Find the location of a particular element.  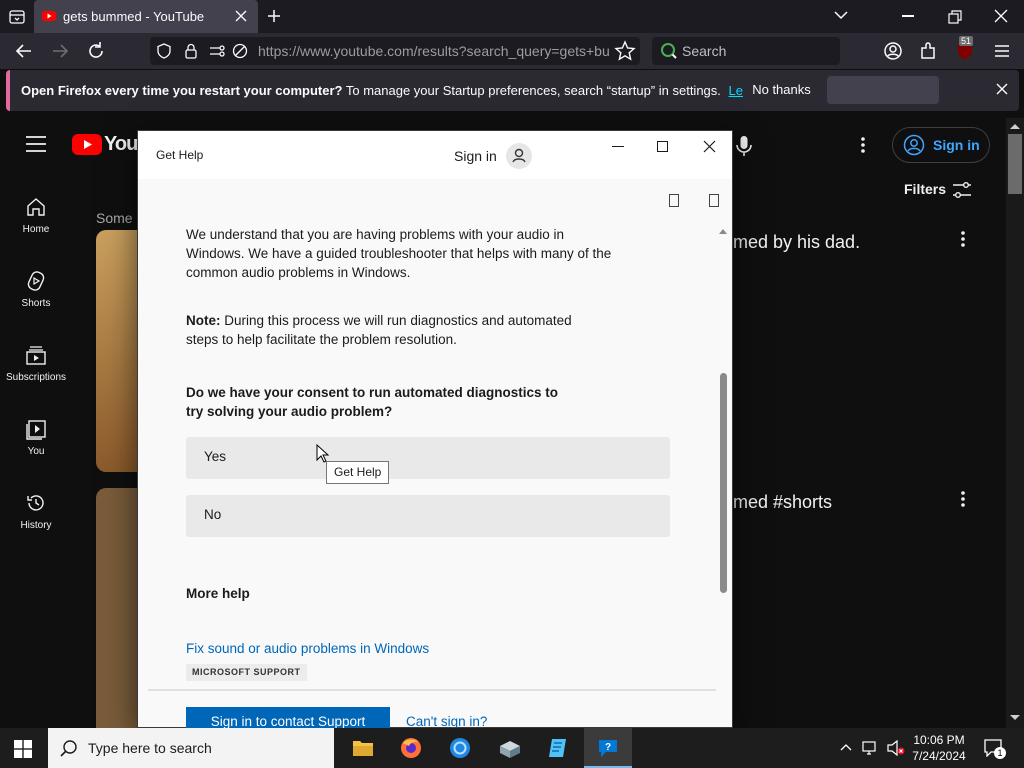

share-icon is located at coordinates (714, 200).